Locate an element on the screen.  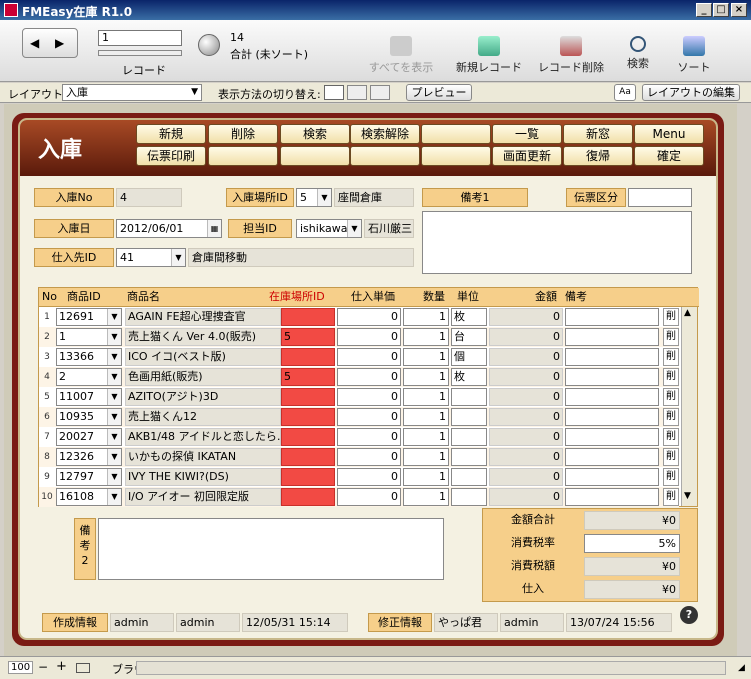
scroll-up-icon: ▲ is located at coordinates (687, 313).